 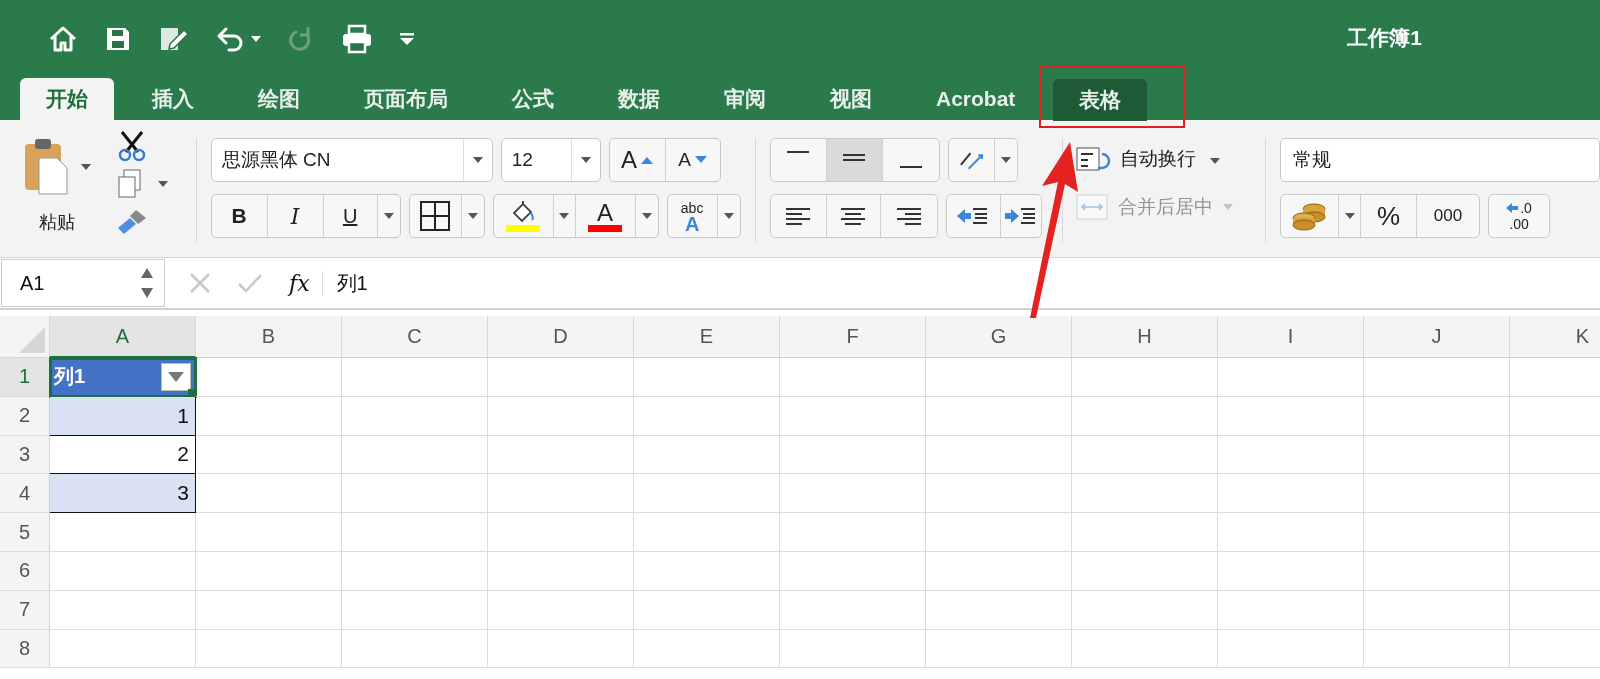 I want to click on thousands-separator-button: 000, so click(x=1448, y=216).